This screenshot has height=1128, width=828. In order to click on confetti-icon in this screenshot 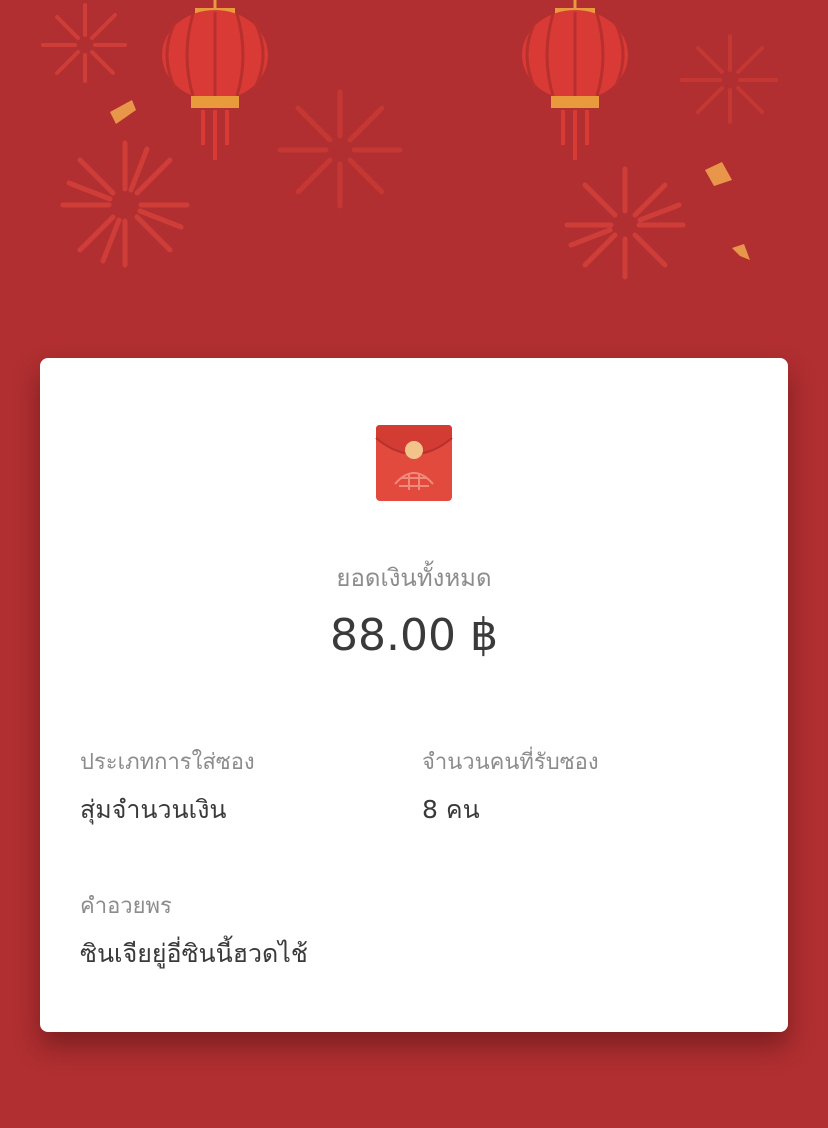, I will do `click(430, 180)`.